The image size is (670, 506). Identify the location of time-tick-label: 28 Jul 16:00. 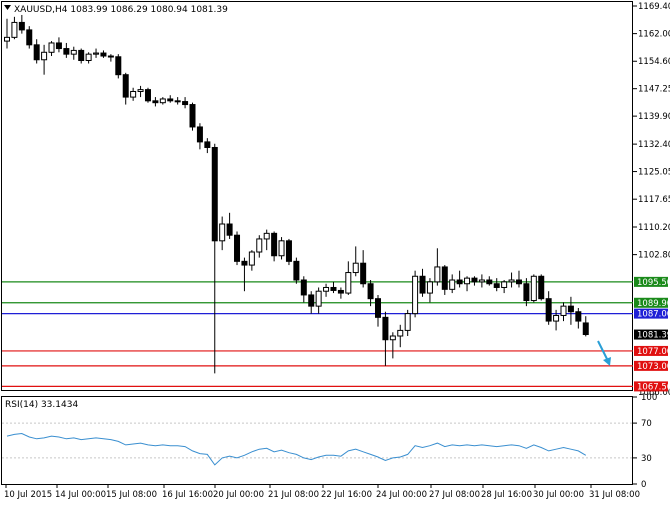
(506, 495).